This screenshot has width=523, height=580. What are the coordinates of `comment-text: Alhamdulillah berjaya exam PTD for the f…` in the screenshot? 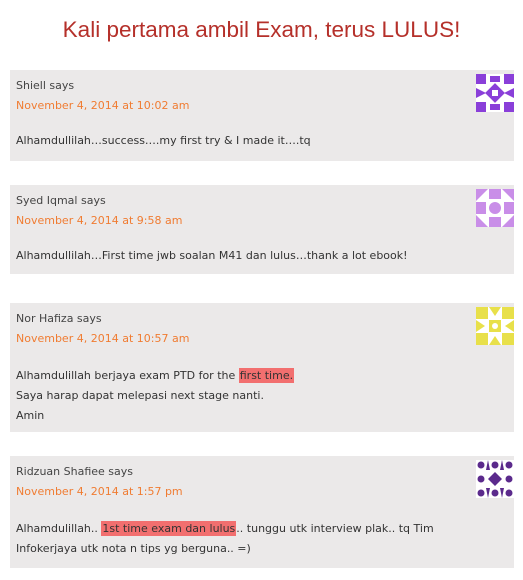 It's located at (262, 396).